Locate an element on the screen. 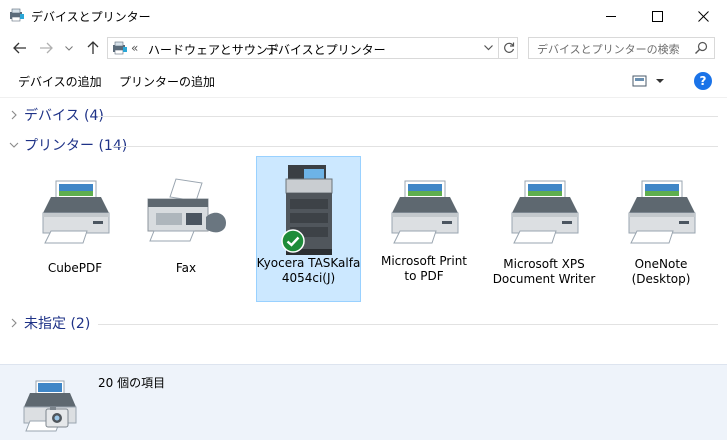 Image resolution: width=727 pixels, height=440 pixels. group-header-printers: プリンター (14) is located at coordinates (67, 145).